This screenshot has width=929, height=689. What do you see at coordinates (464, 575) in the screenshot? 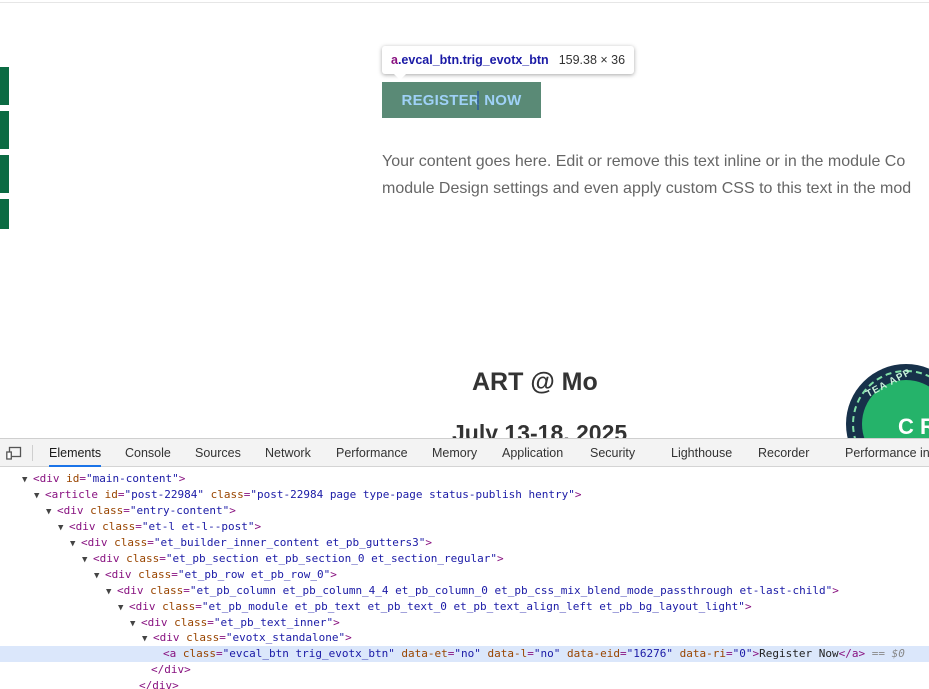
I see `dom-node: ▼ <div class="et_pb_row et_pb_row_0">` at bounding box center [464, 575].